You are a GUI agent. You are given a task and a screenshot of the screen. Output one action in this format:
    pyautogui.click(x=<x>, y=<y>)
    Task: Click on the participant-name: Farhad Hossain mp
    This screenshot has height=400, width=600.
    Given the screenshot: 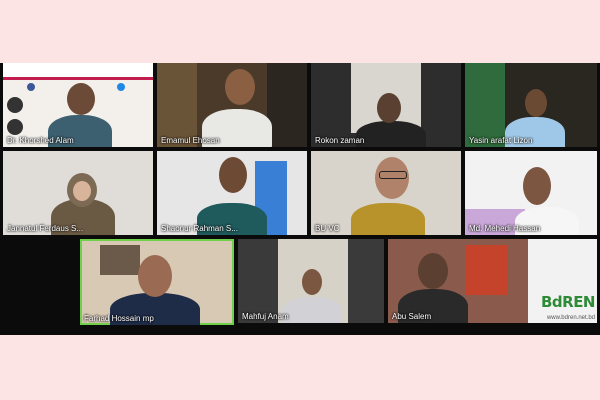 What is the action you would take?
    pyautogui.click(x=119, y=318)
    